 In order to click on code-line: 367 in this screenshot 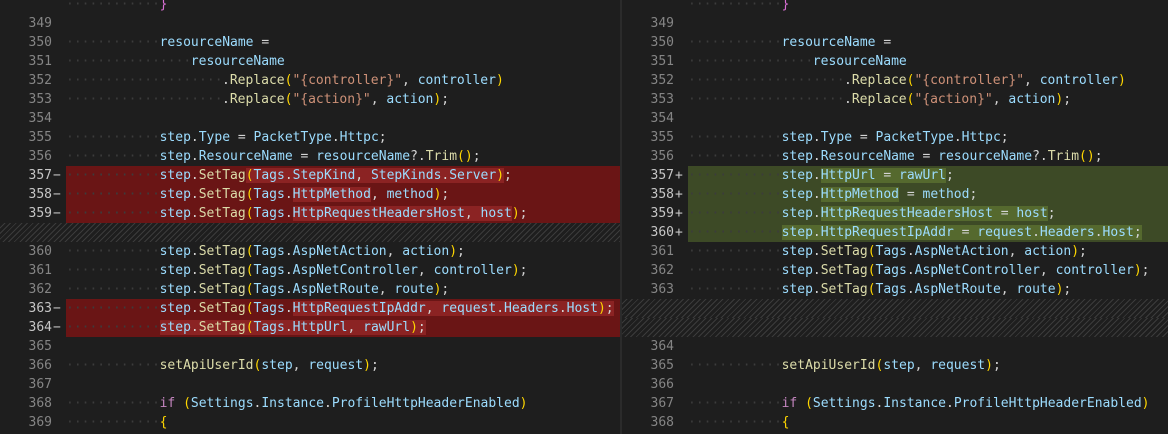, I will do `click(310, 384)`.